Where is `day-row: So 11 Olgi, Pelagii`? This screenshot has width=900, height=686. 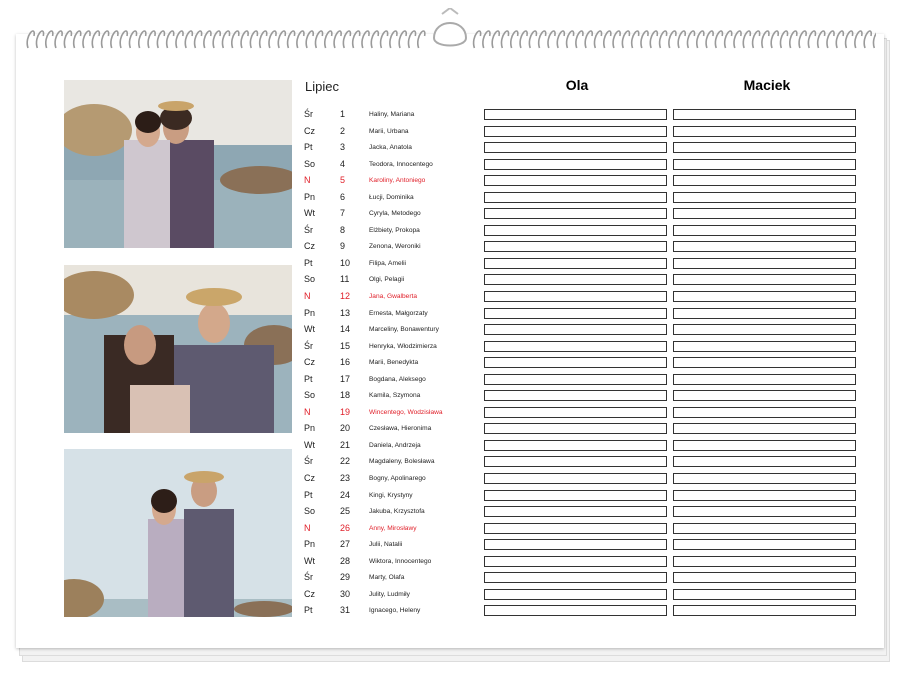 day-row: So 11 Olgi, Pelagii is located at coordinates (584, 280).